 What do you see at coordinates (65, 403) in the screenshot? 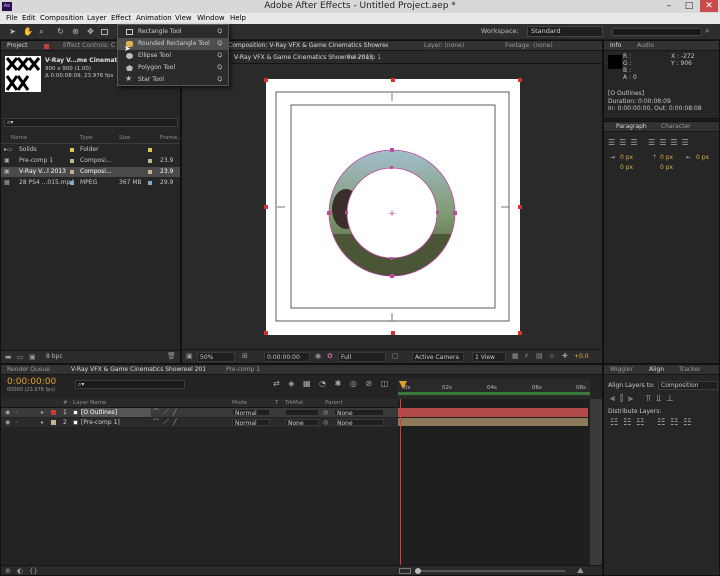
I see `col-index: #` at bounding box center [65, 403].